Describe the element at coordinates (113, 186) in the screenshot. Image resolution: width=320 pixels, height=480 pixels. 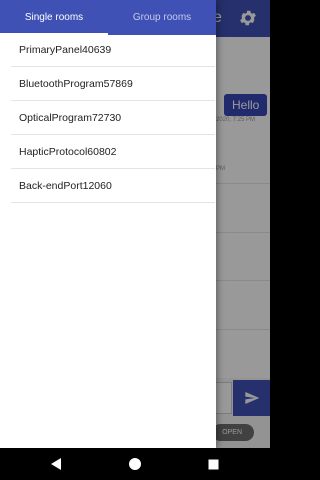
I see `room-item: Back-endPort12060` at that location.